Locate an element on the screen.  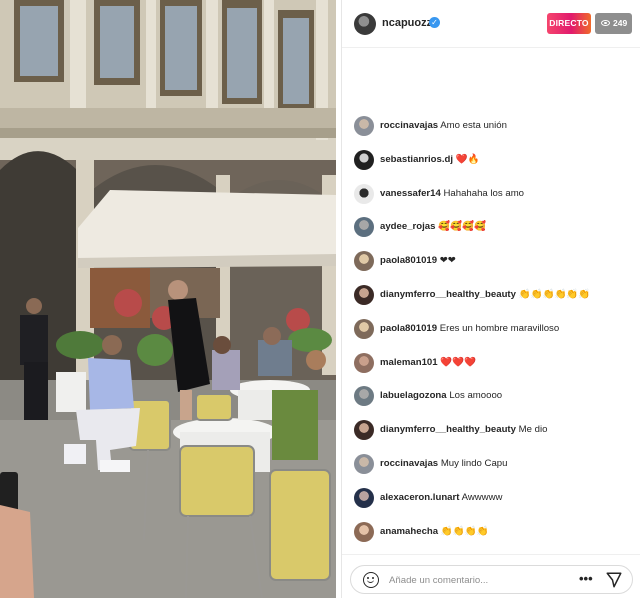
comment-username: aydee_rojas is located at coordinates (407, 226).